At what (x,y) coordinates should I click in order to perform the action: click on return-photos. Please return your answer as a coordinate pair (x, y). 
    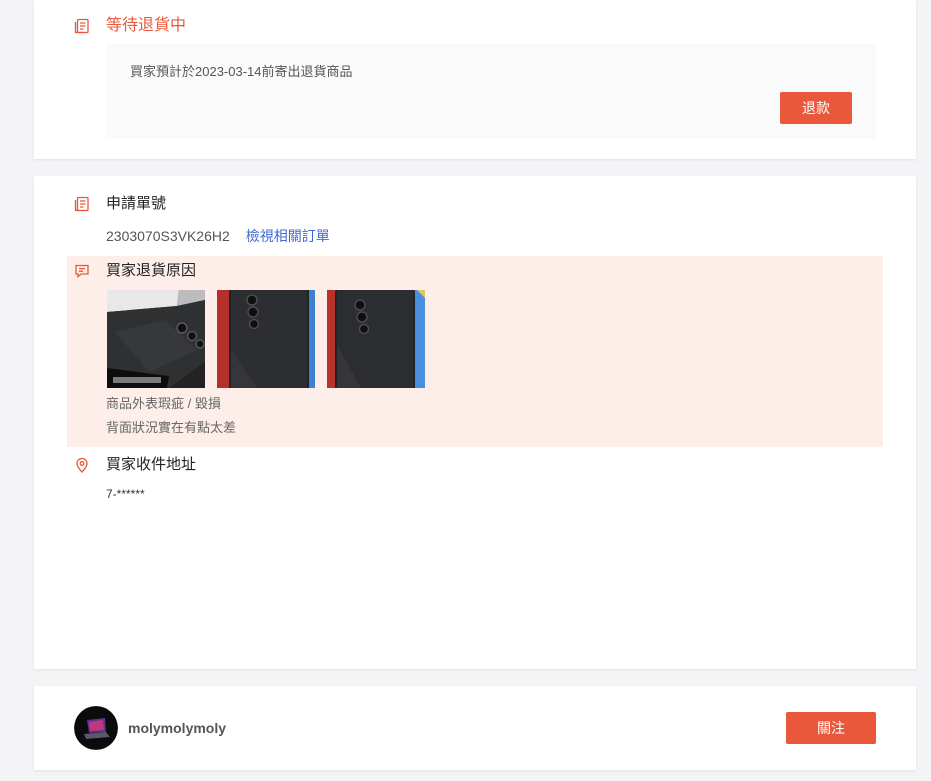
    Looking at the image, I should click on (266, 339).